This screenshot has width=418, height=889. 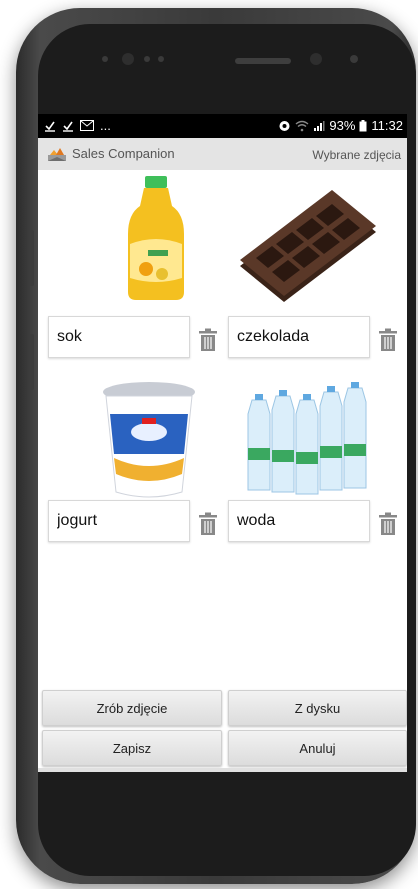 I want to click on cancel-button: Anuluj, so click(x=317, y=748).